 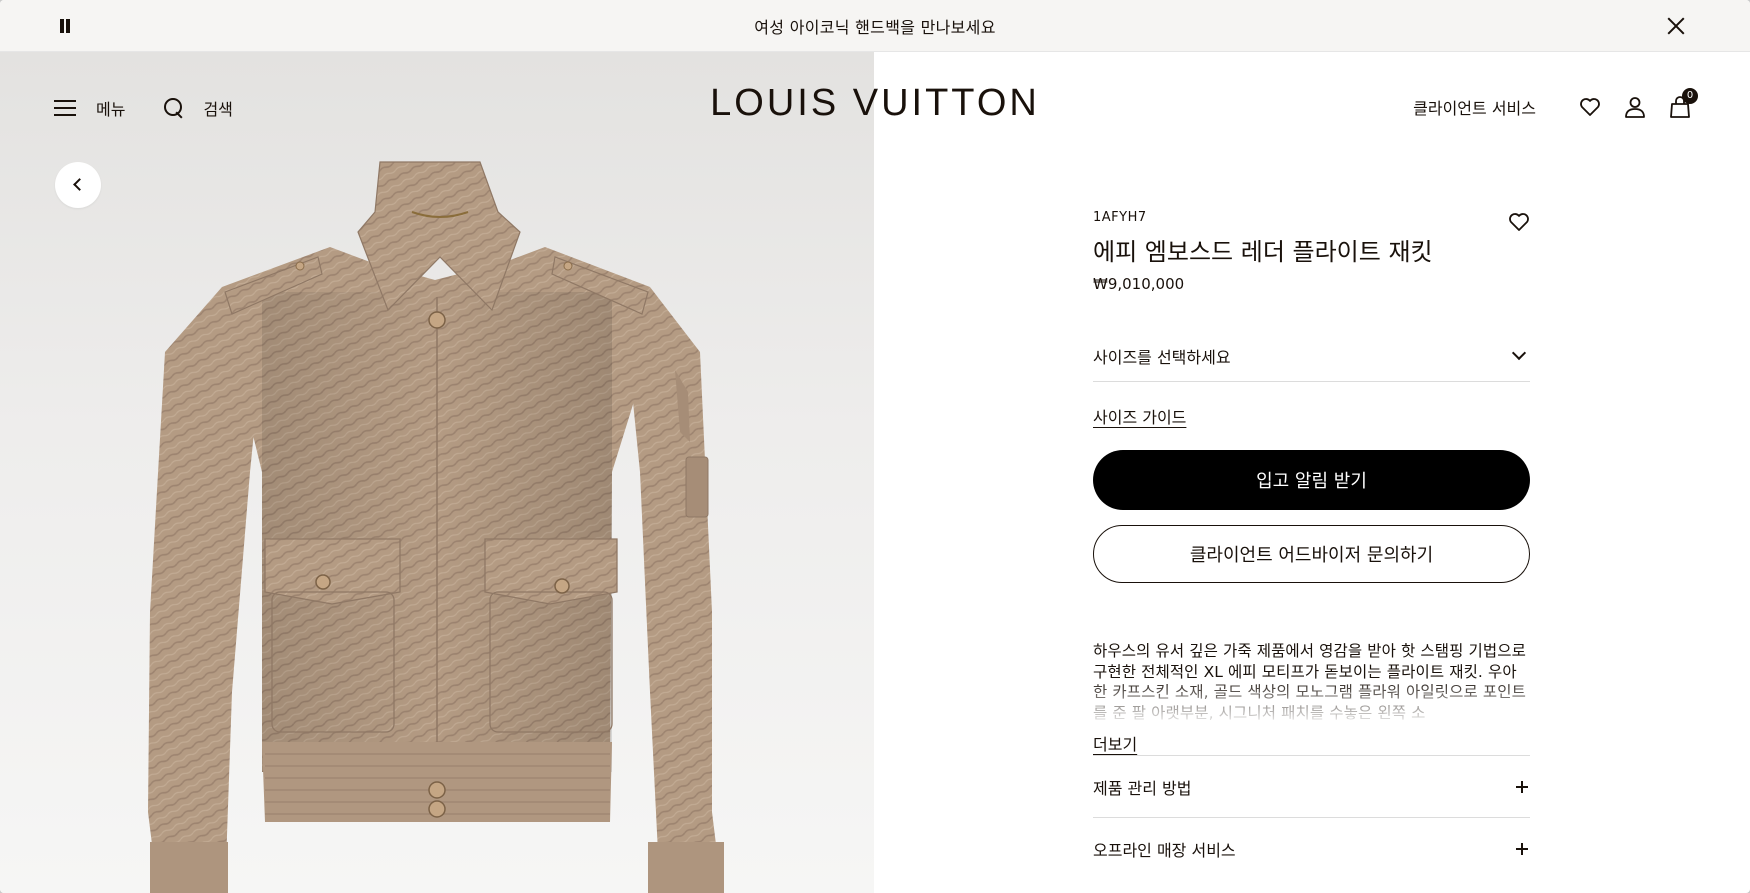 I want to click on account-button, so click(x=1635, y=107).